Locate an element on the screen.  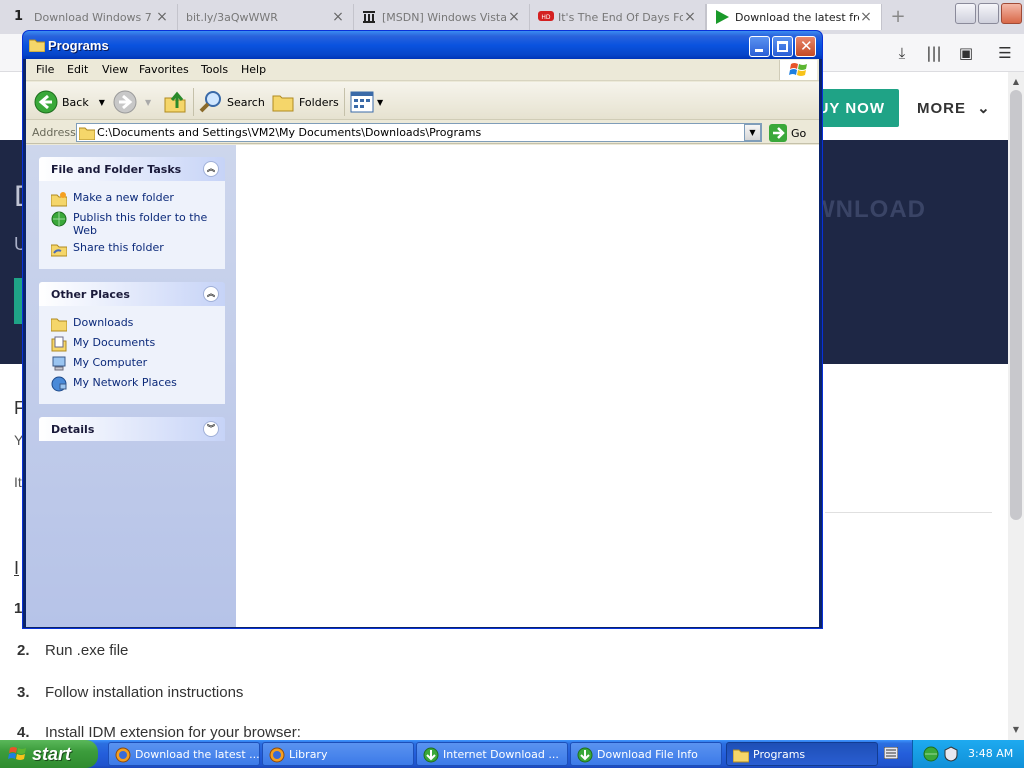
make-new-folder-link: Make a new folder is located at coordinates (138, 199).